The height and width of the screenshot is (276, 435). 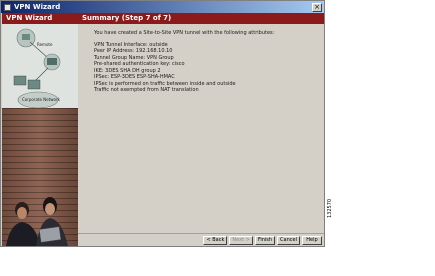 What do you see at coordinates (162, 7) in the screenshot?
I see `title-bar: VPN Wizard ×` at bounding box center [162, 7].